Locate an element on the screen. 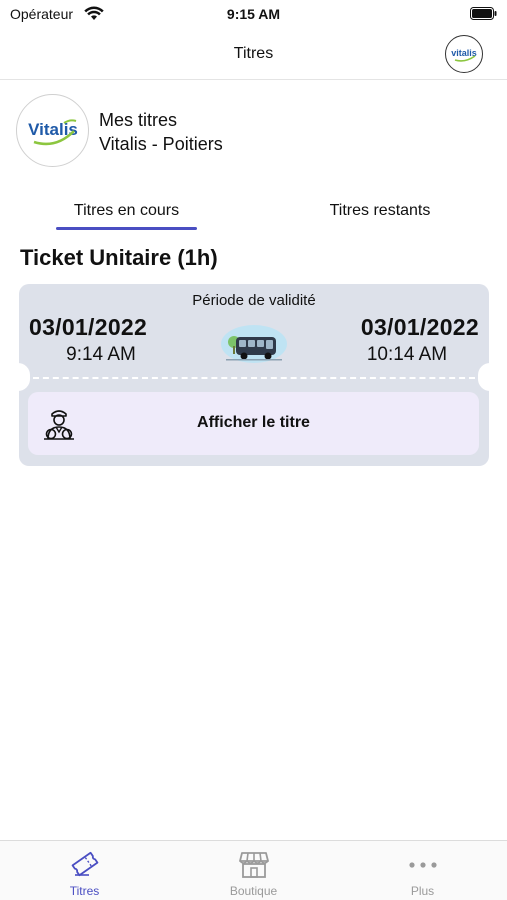  header-text: Mes titres Vitalis - Poitiers is located at coordinates (161, 132).